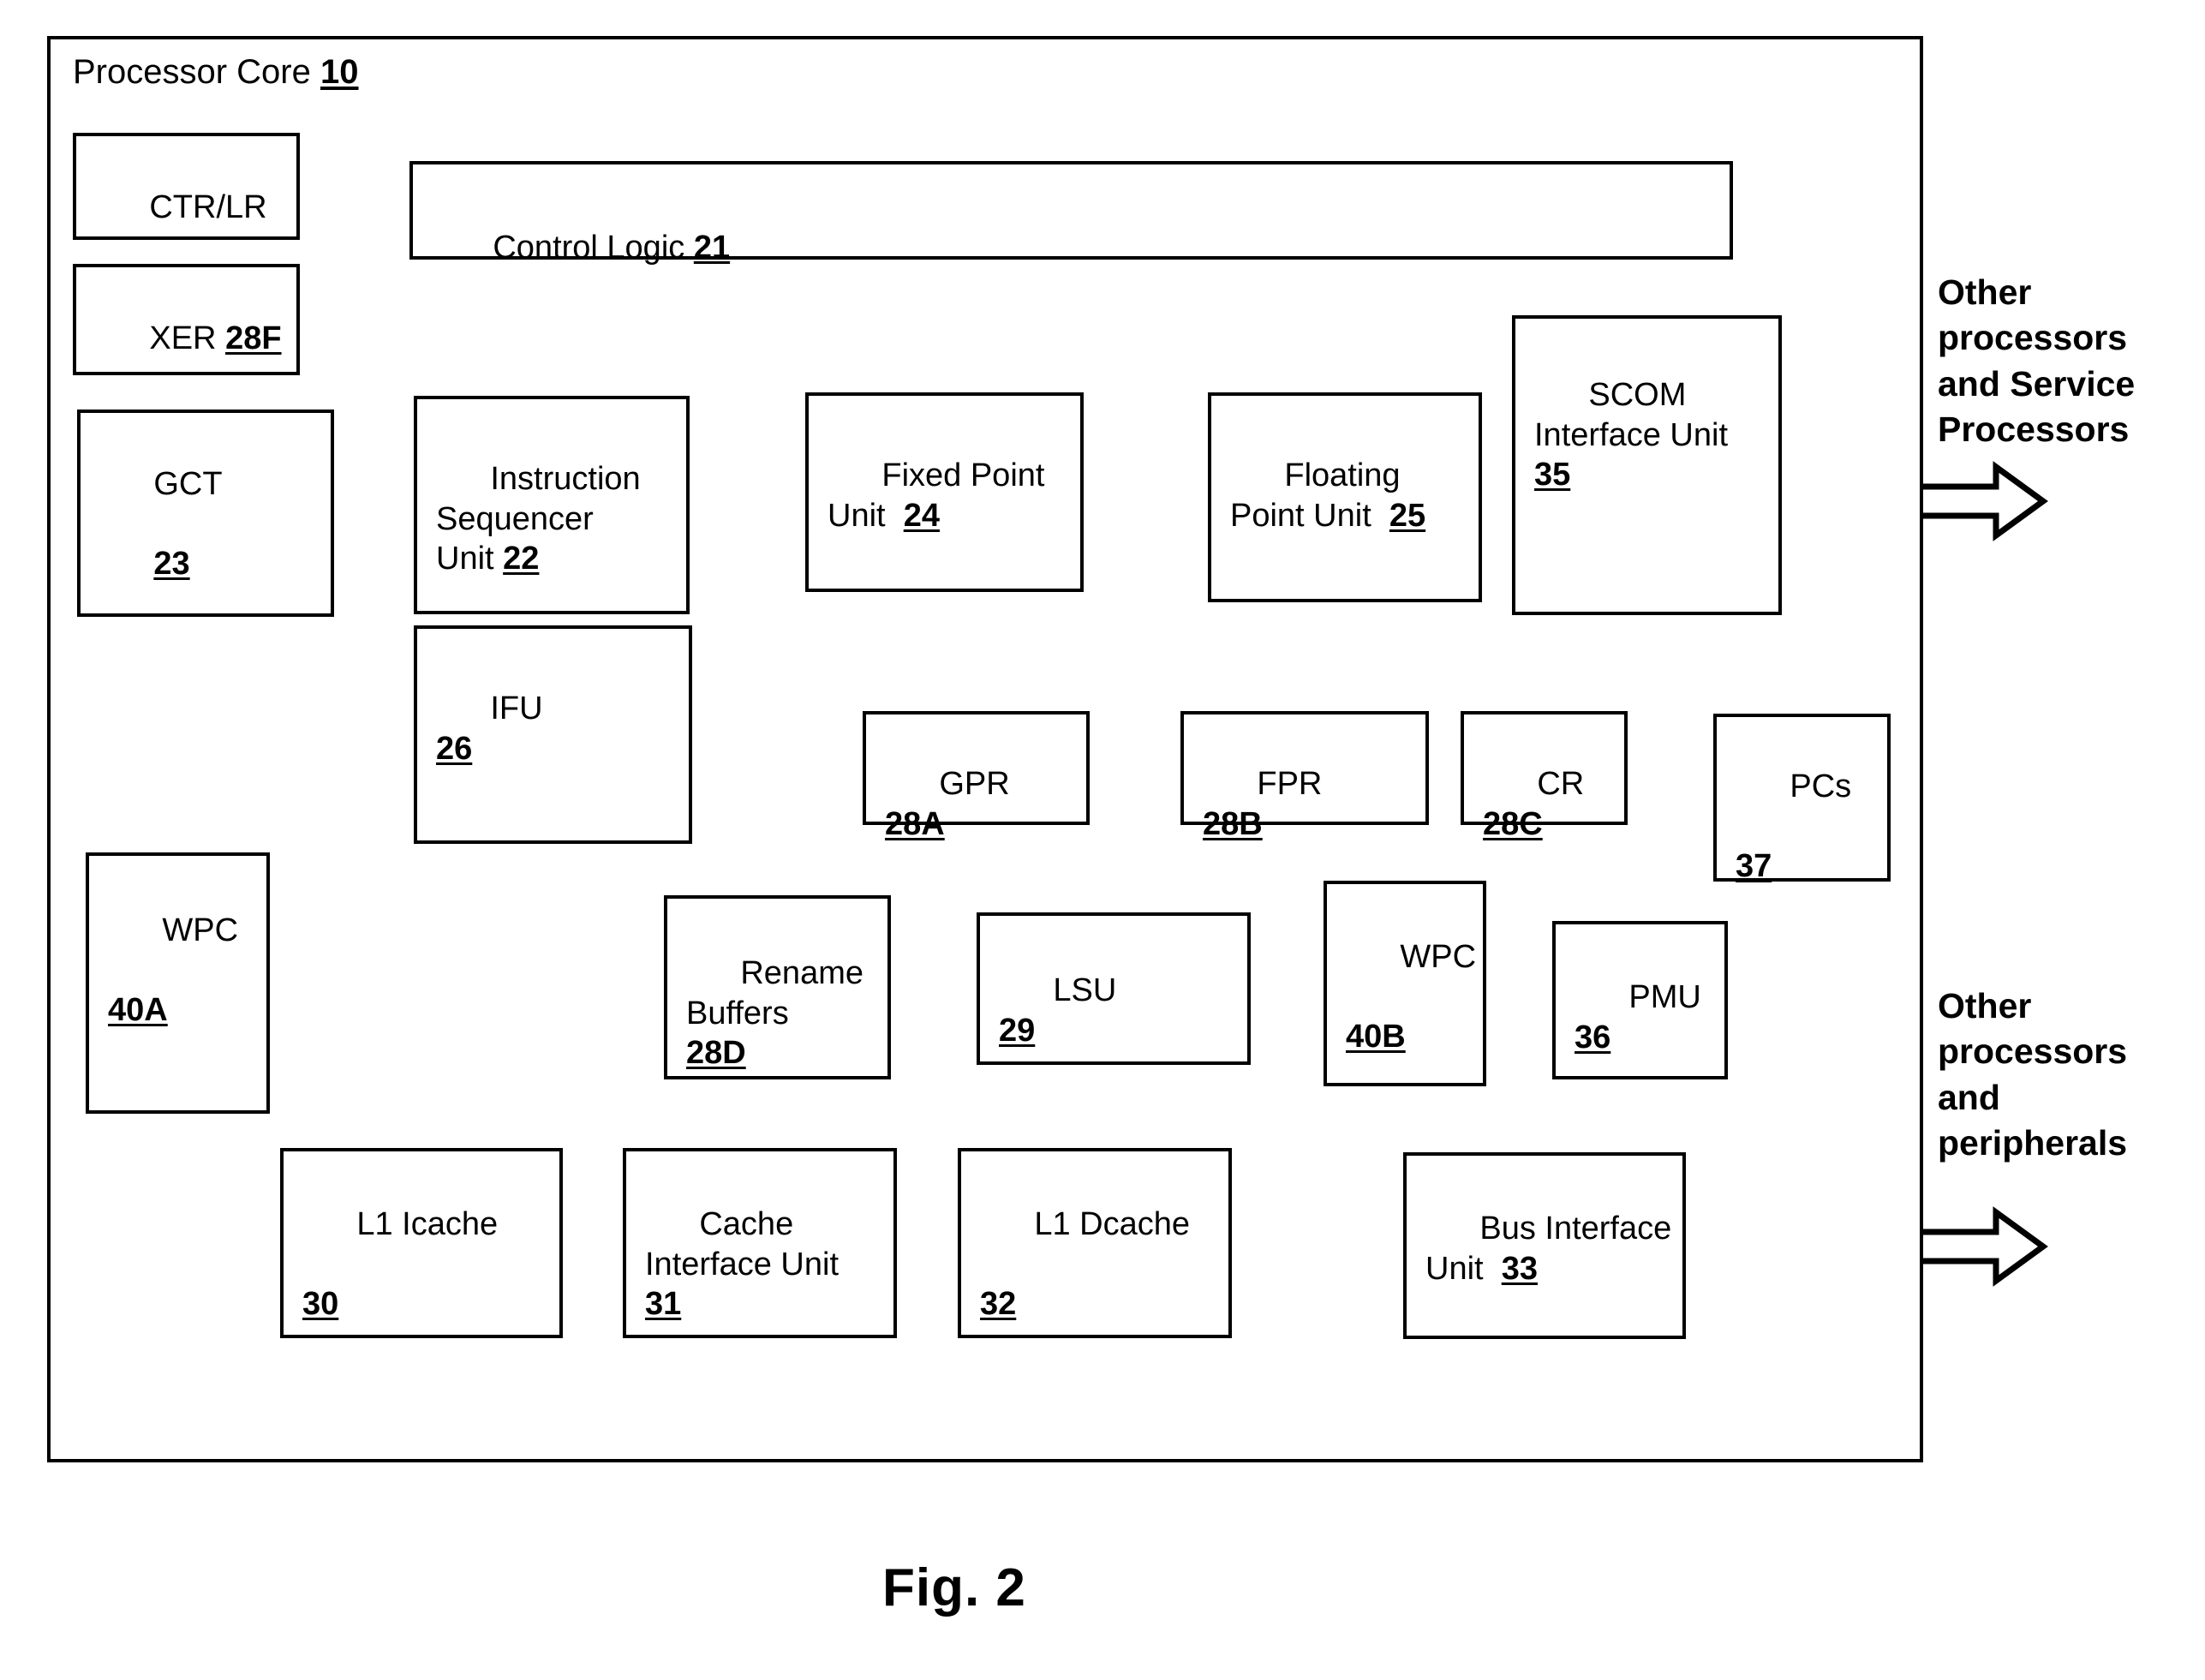 The image size is (2205, 1680). I want to click on block-scom-interface-unit: SCOM Interface Unit 35, so click(1647, 465).